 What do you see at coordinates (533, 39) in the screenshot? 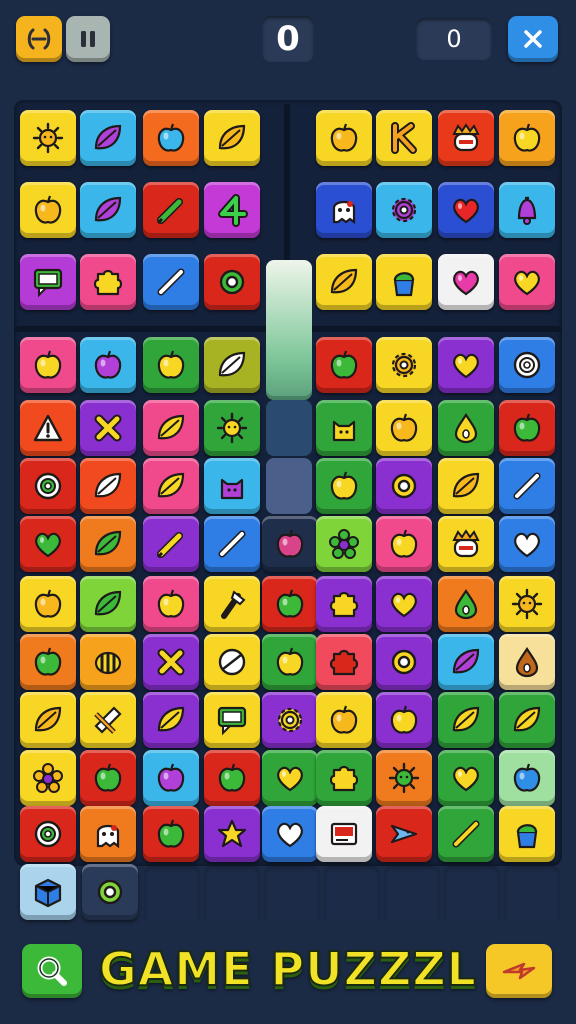
I see `close-button` at bounding box center [533, 39].